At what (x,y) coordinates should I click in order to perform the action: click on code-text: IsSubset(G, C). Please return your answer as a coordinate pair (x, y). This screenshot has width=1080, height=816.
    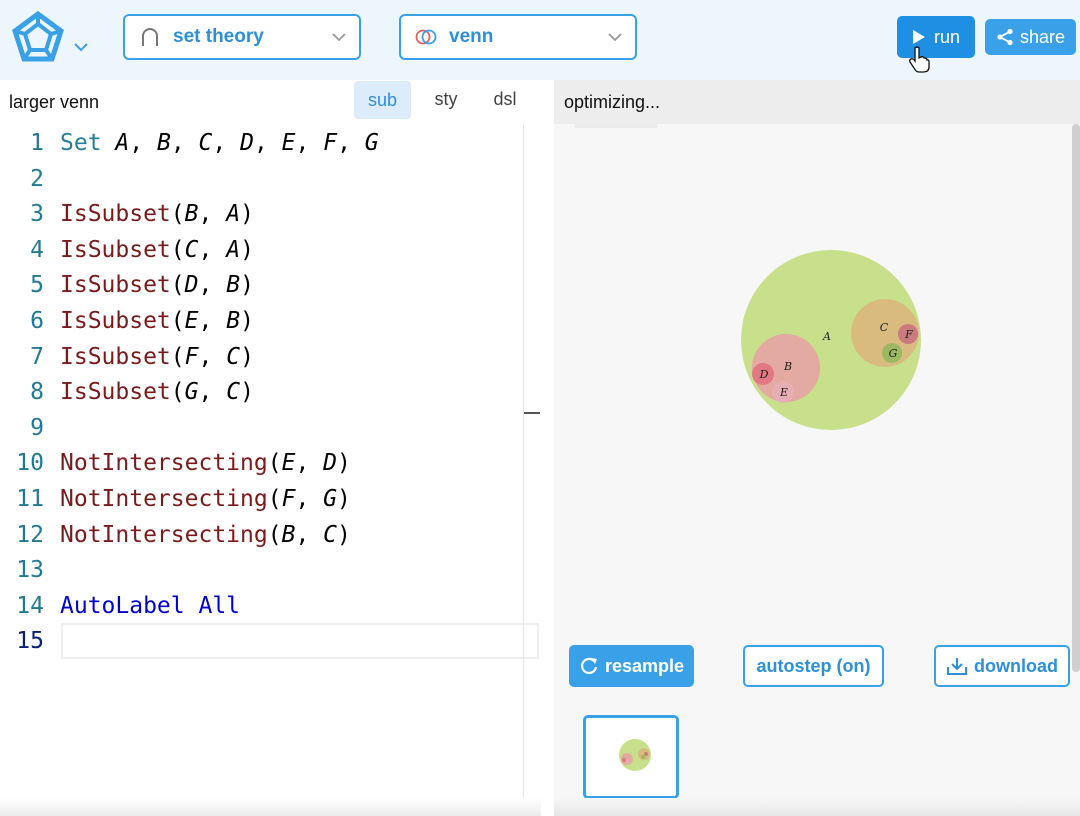
    Looking at the image, I should click on (157, 392).